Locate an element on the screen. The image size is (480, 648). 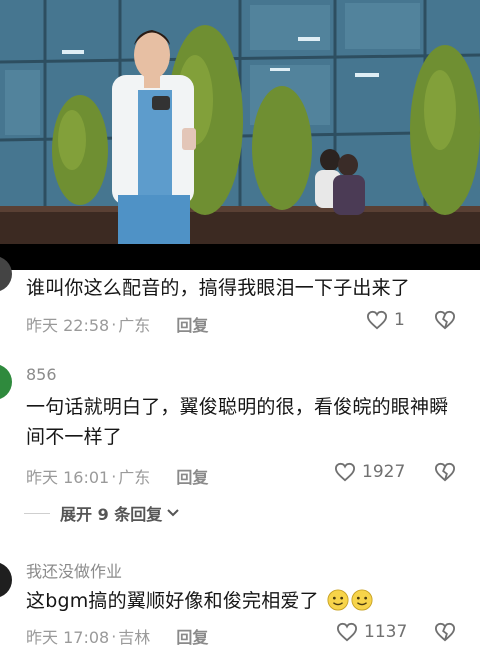
comment-text: 这bgm搞的翼顺好像和俊完相爱了 is located at coordinates (246, 601).